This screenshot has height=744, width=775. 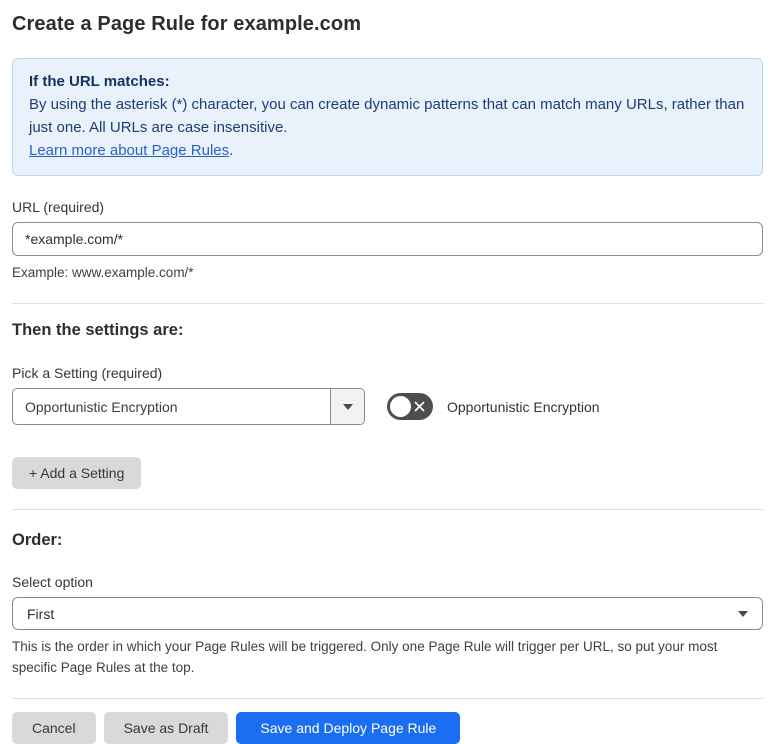 What do you see at coordinates (99, 81) in the screenshot?
I see `info-box-heading: If the URL matches:` at bounding box center [99, 81].